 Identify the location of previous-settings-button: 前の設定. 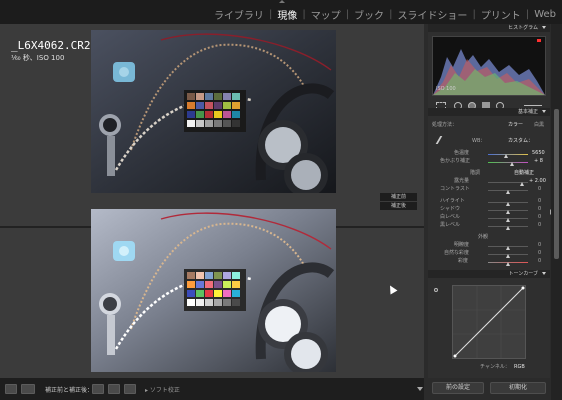
(458, 388).